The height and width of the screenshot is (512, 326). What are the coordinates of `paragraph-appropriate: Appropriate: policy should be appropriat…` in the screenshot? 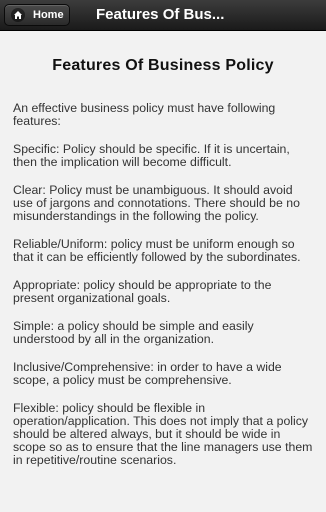 It's located at (142, 291).